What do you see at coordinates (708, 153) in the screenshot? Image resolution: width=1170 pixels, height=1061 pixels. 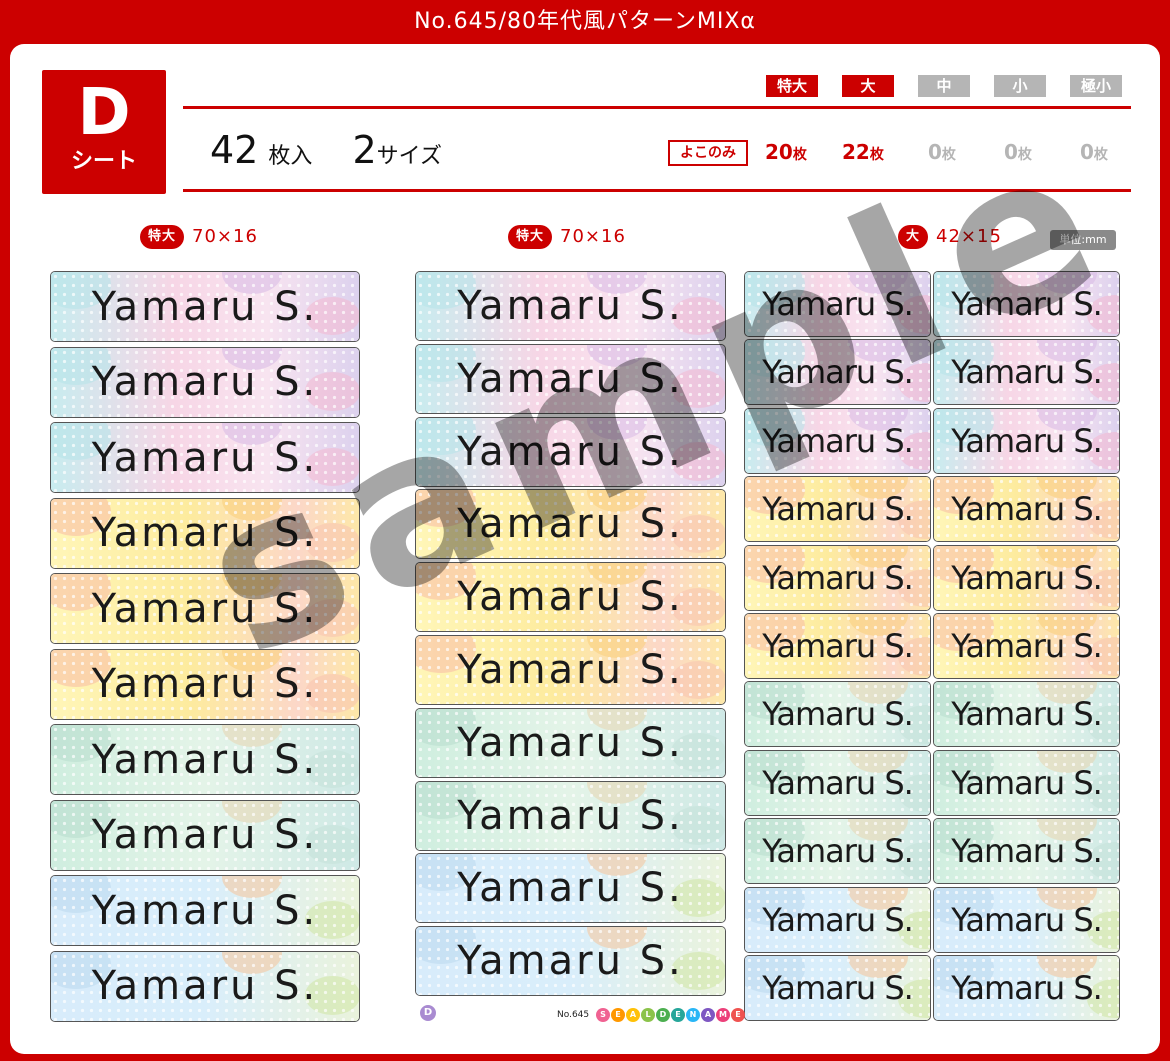 I see `horizontal-only-badge: よこのみ` at bounding box center [708, 153].